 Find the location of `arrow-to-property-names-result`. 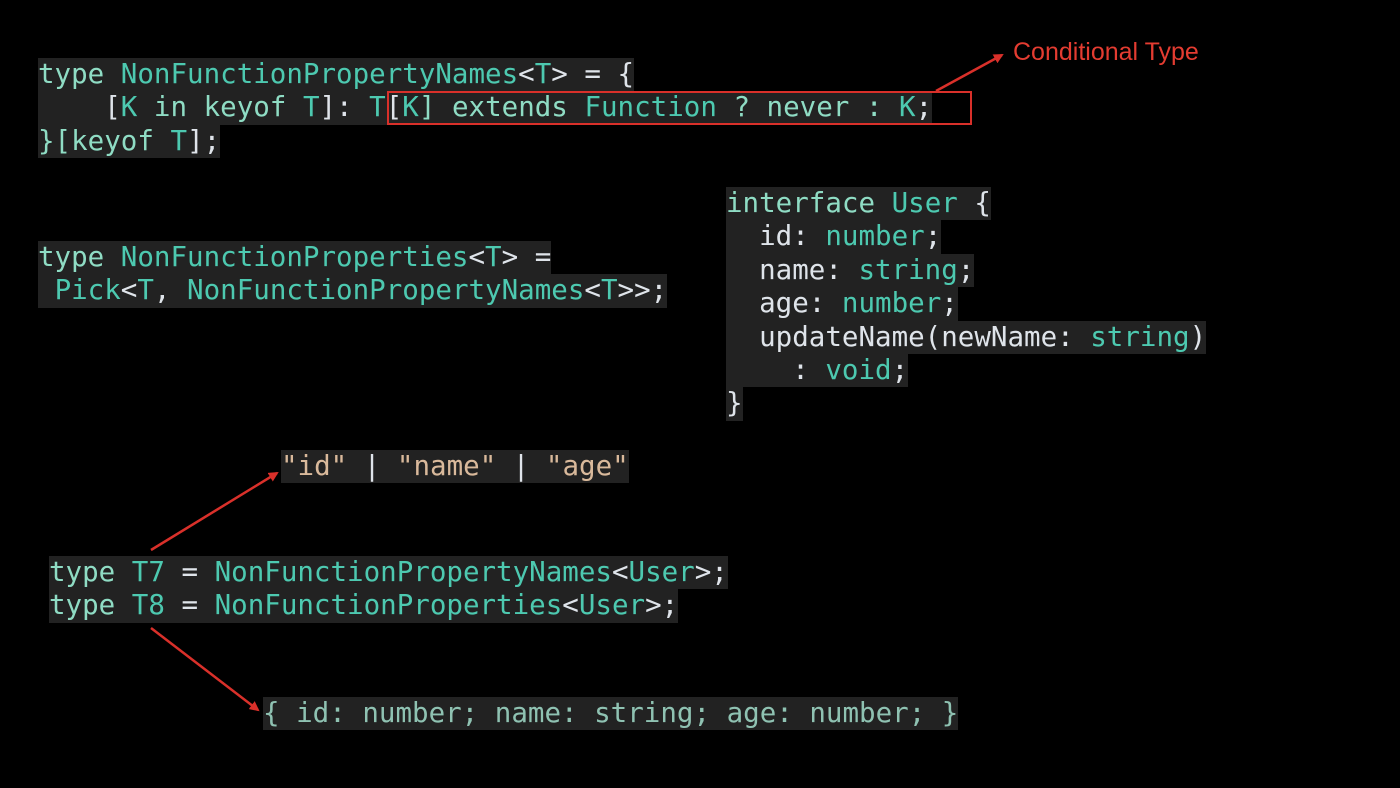

arrow-to-property-names-result is located at coordinates (214, 511).